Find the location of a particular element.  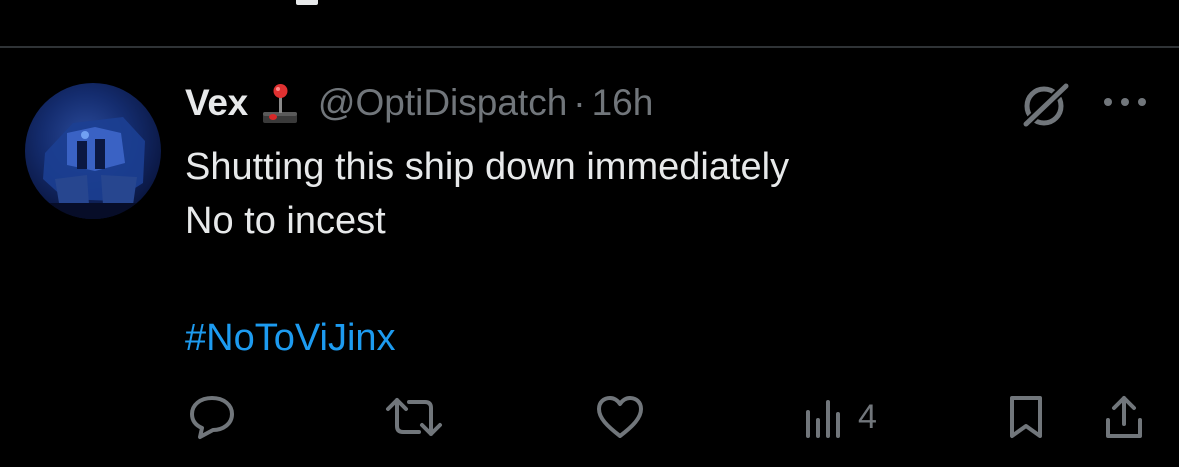

tweet-header: Vex @OptiDispatch · 16h is located at coordinates (419, 103).